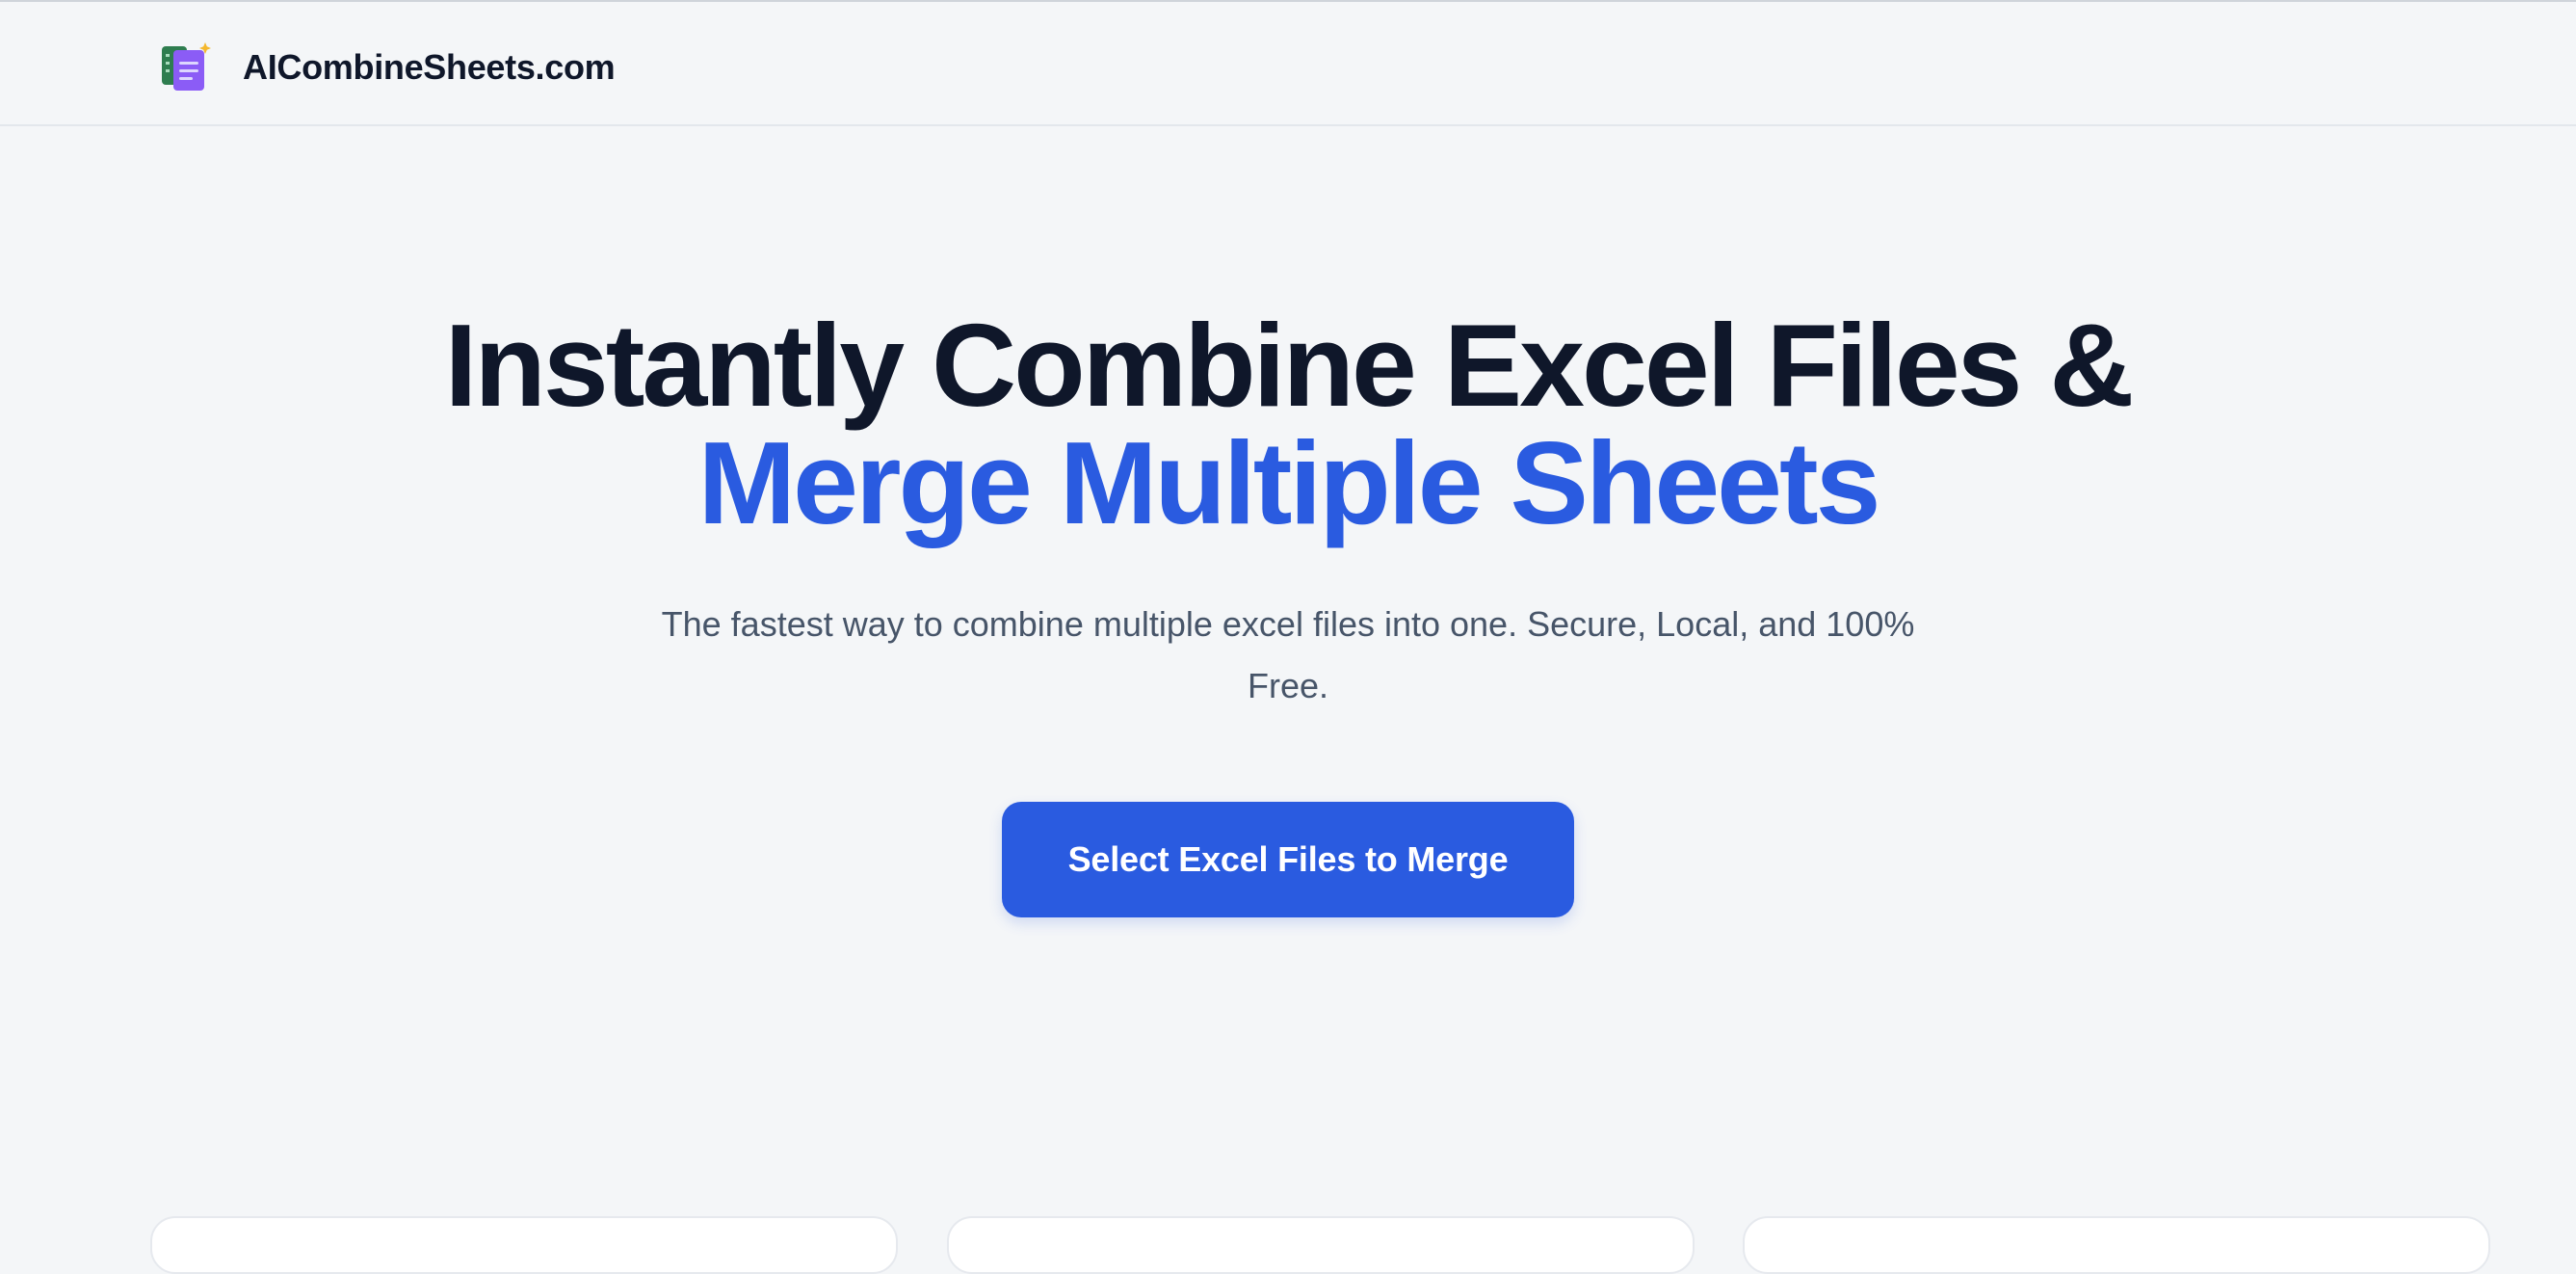 The width and height of the screenshot is (2576, 1274). Describe the element at coordinates (1288, 482) in the screenshot. I see `hero-title-line-2-highlight: Merge Multiple Sheets` at that location.